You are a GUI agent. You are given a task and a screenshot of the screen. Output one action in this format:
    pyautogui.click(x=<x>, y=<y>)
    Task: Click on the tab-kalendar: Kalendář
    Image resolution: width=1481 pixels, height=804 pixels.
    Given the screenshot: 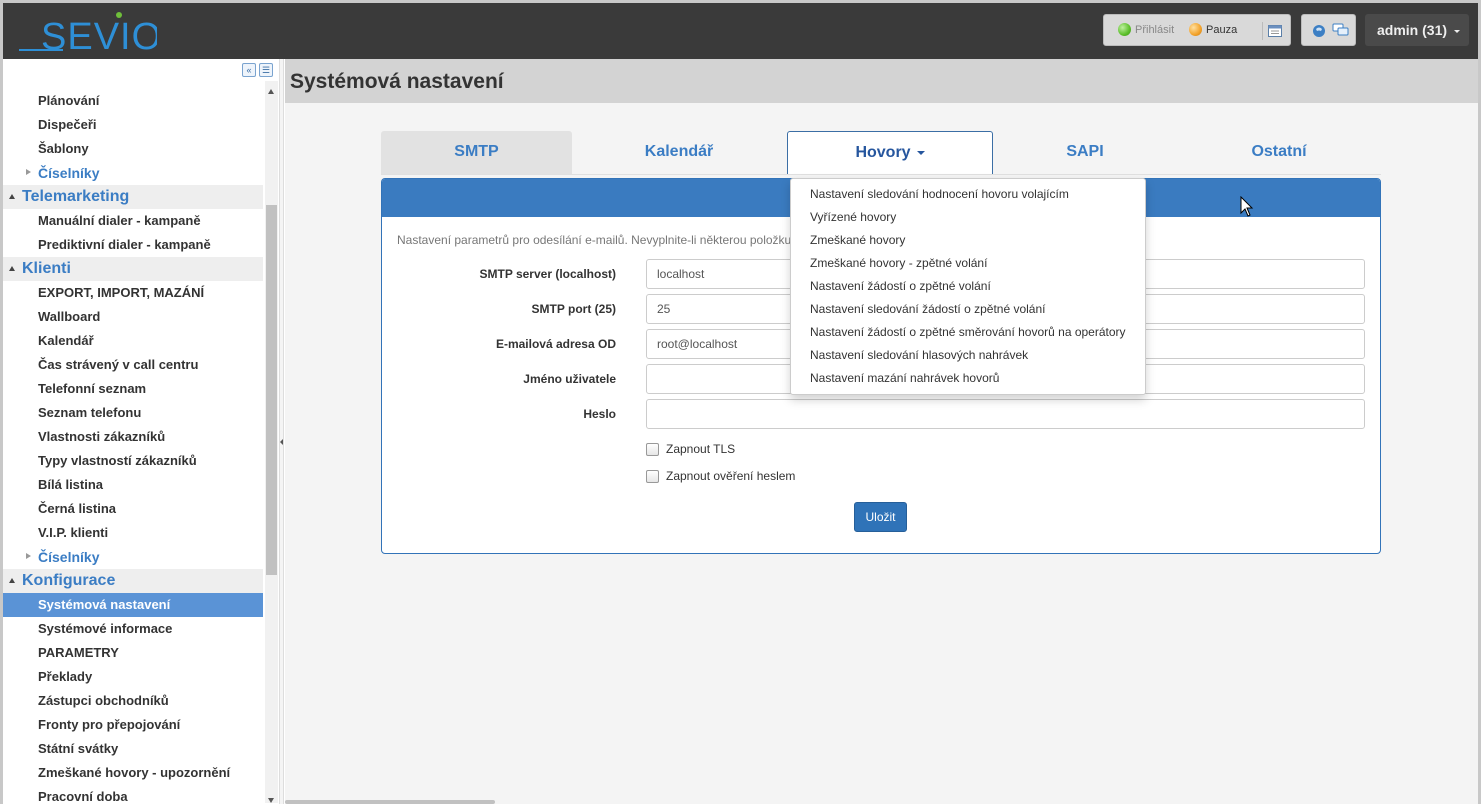 What is the action you would take?
    pyautogui.click(x=679, y=153)
    